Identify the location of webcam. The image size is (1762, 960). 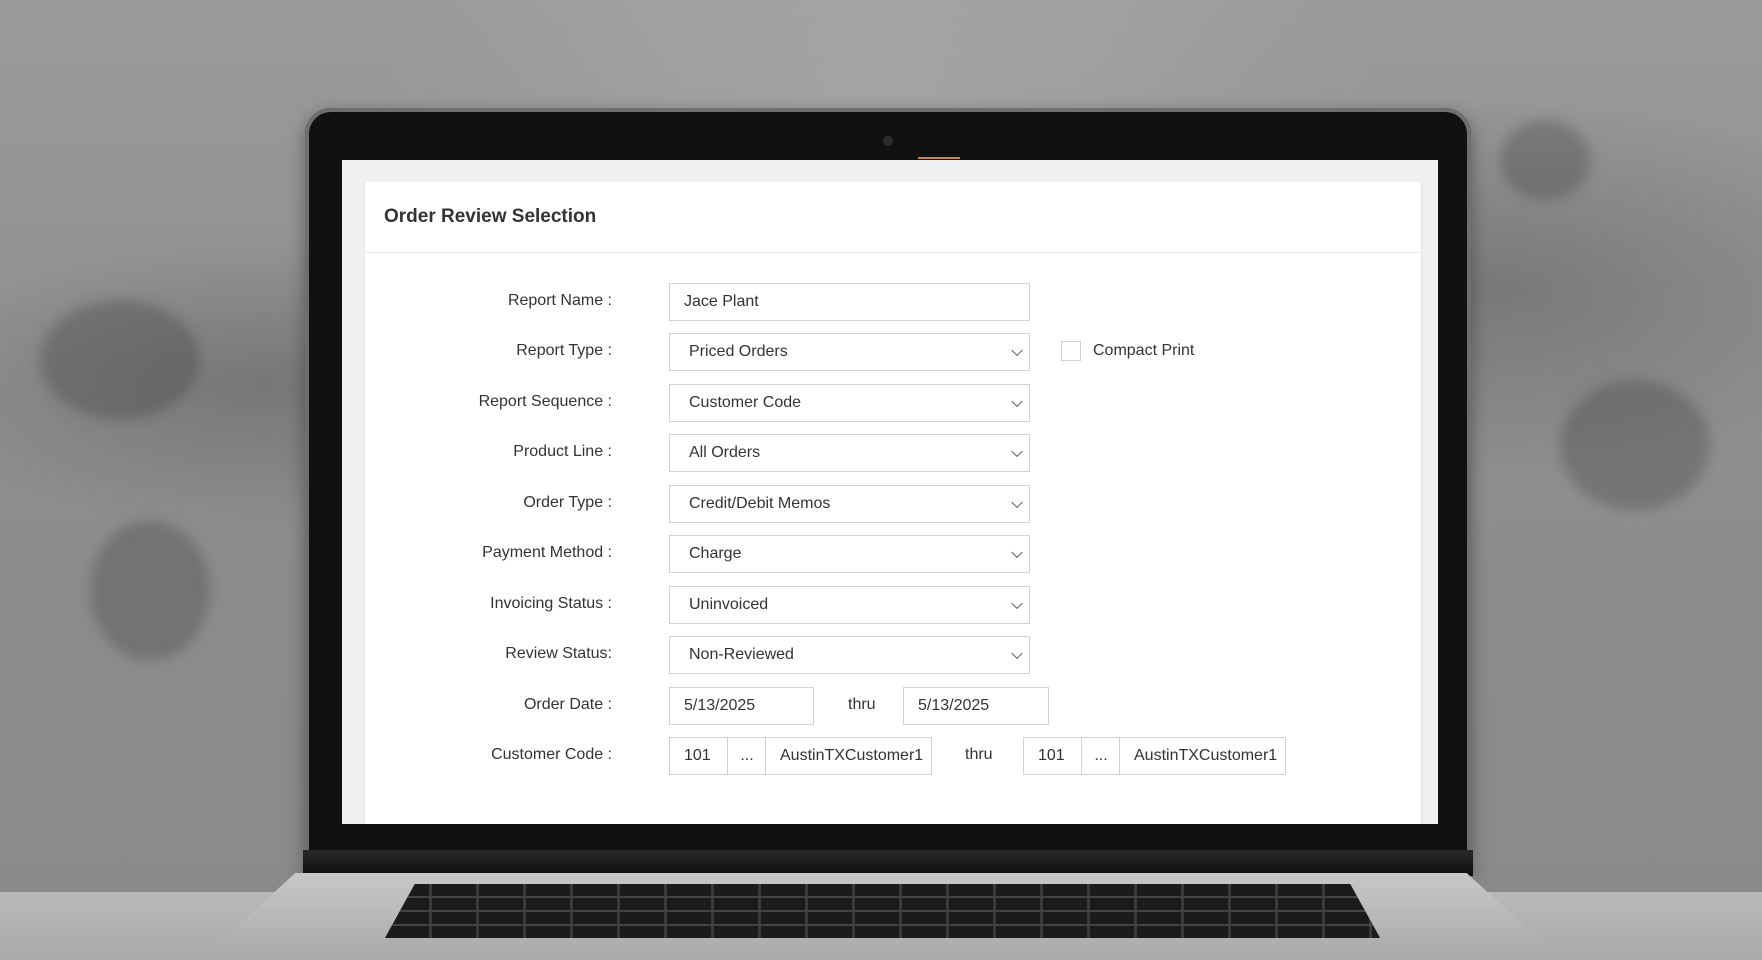
(888, 141).